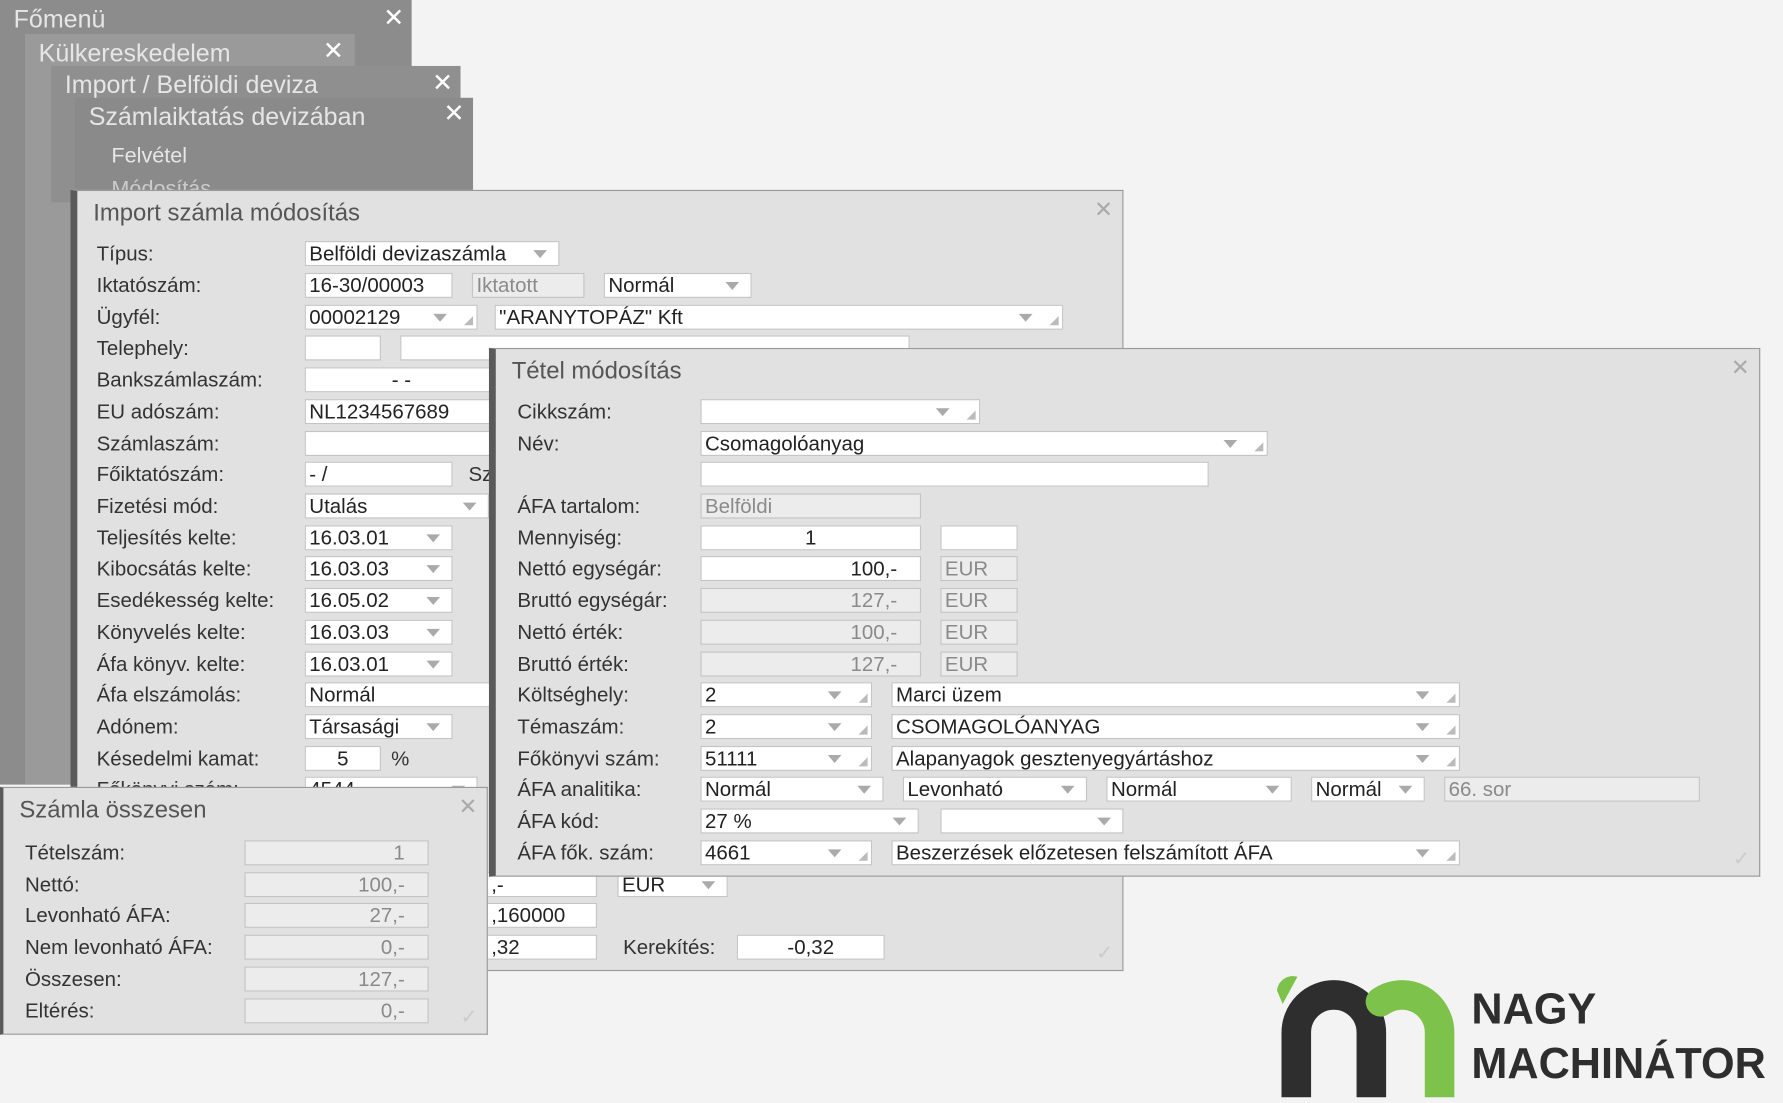 This screenshot has height=1103, width=1783. Describe the element at coordinates (378, 569) in the screenshot. I see `date-issue-picker: 16.03.03` at that location.